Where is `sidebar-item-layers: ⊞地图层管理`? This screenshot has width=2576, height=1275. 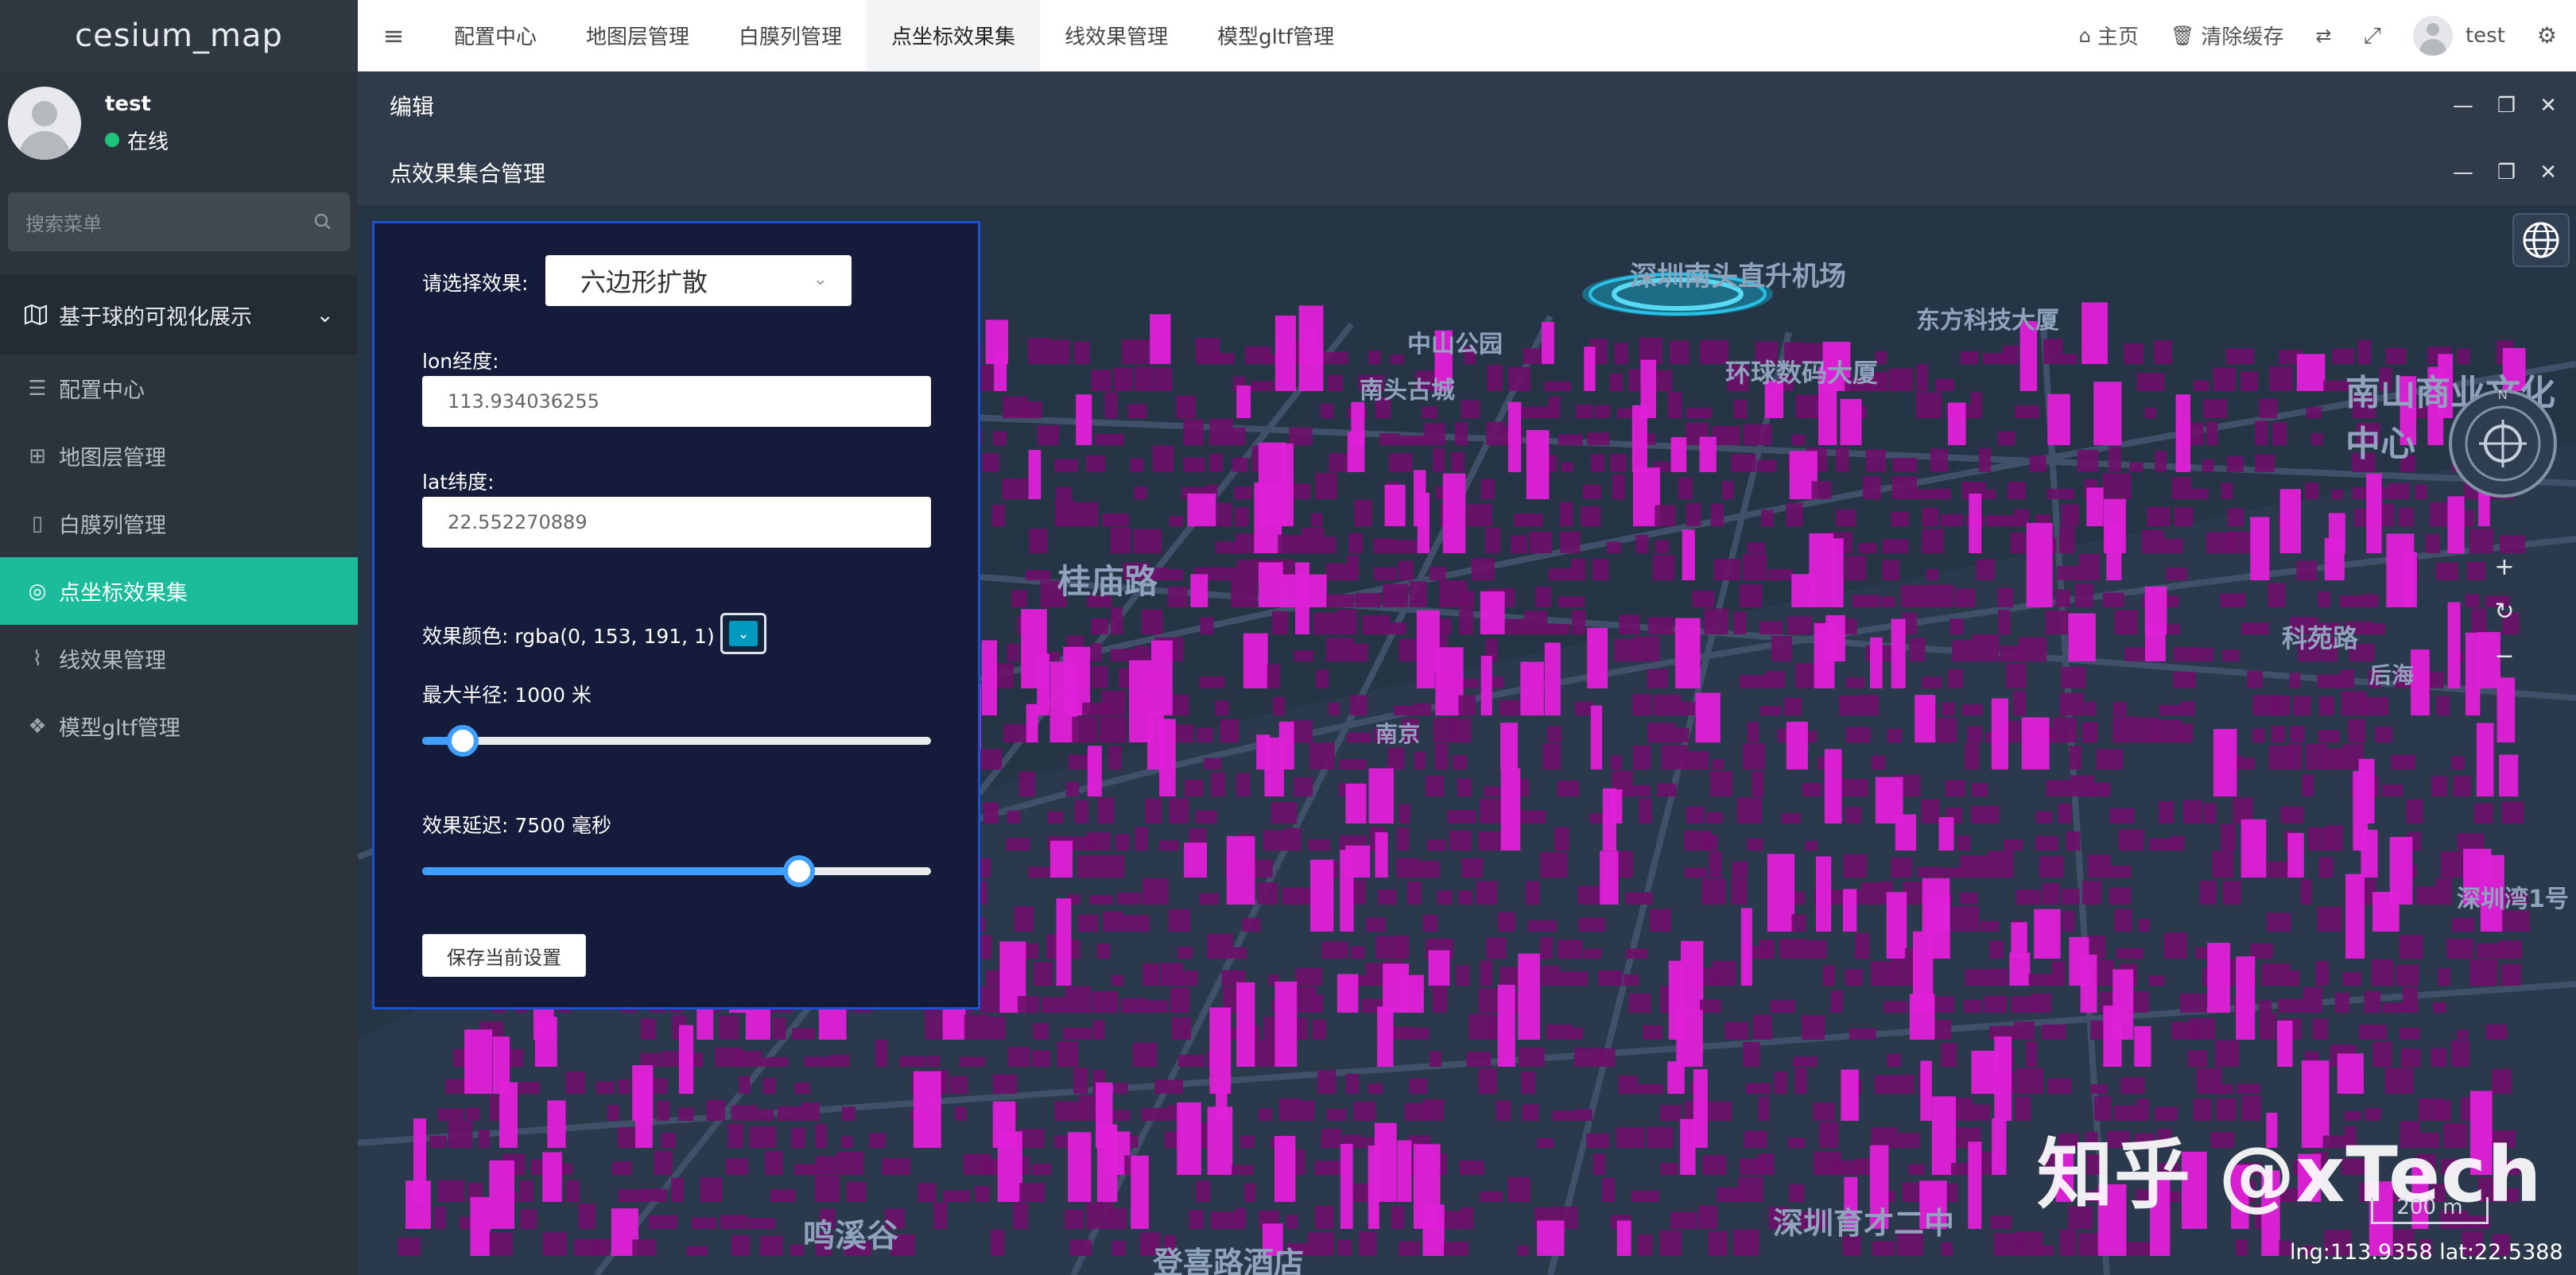
sidebar-item-layers: ⊞地图层管理 is located at coordinates (179, 456).